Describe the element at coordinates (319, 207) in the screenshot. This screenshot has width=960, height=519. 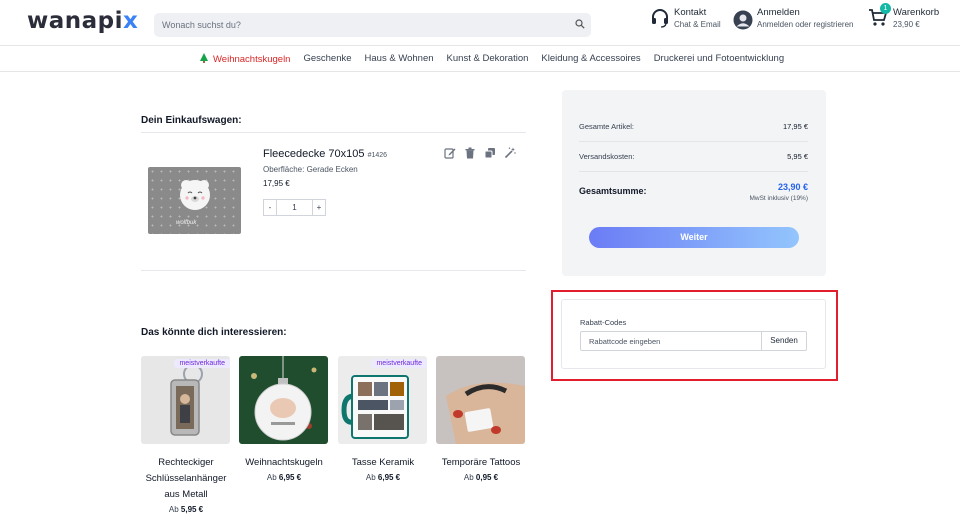
I see `quantity-increase-button: +` at that location.